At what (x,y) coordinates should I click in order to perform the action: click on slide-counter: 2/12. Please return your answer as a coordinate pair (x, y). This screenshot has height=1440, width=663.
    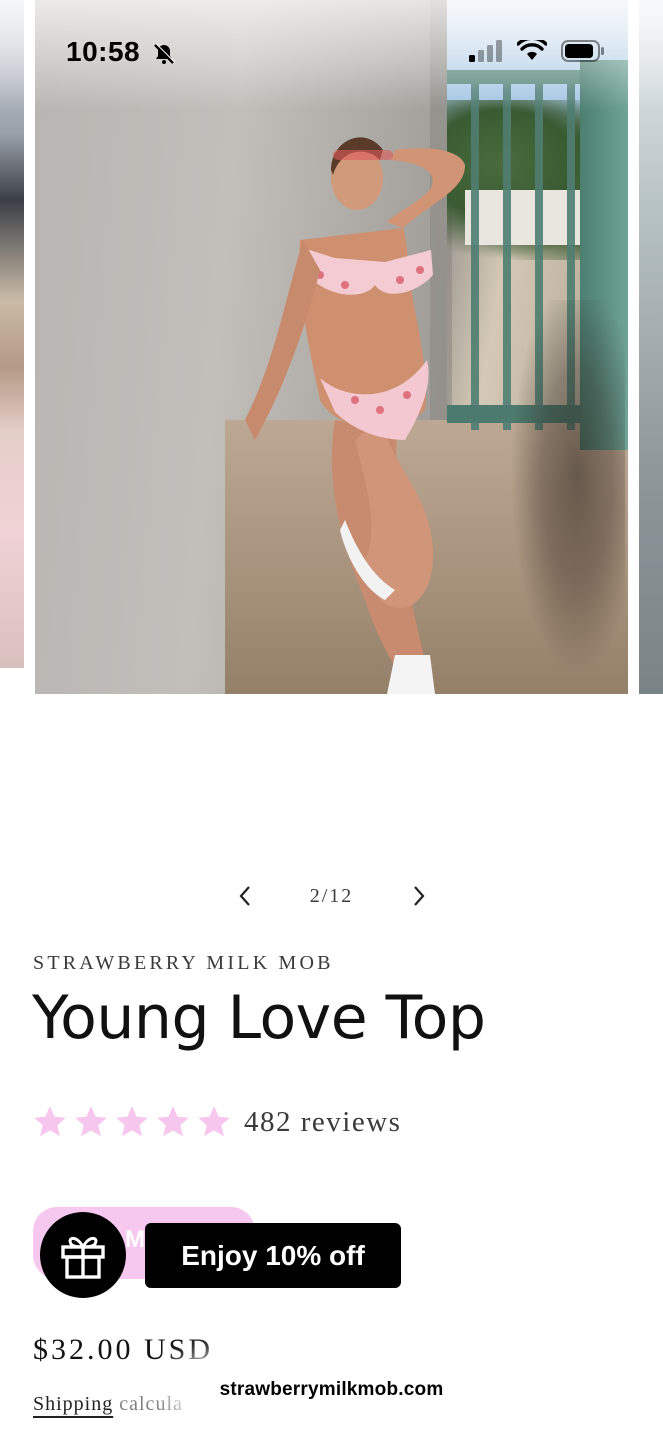
    Looking at the image, I should click on (331, 895).